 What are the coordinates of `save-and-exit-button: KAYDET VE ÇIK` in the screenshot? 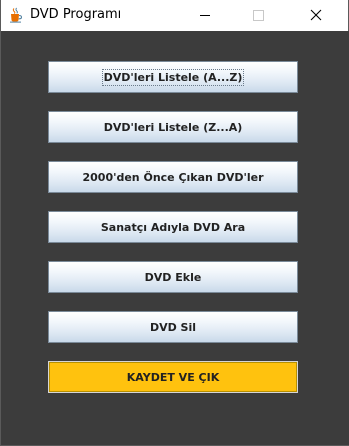 It's located at (173, 377).